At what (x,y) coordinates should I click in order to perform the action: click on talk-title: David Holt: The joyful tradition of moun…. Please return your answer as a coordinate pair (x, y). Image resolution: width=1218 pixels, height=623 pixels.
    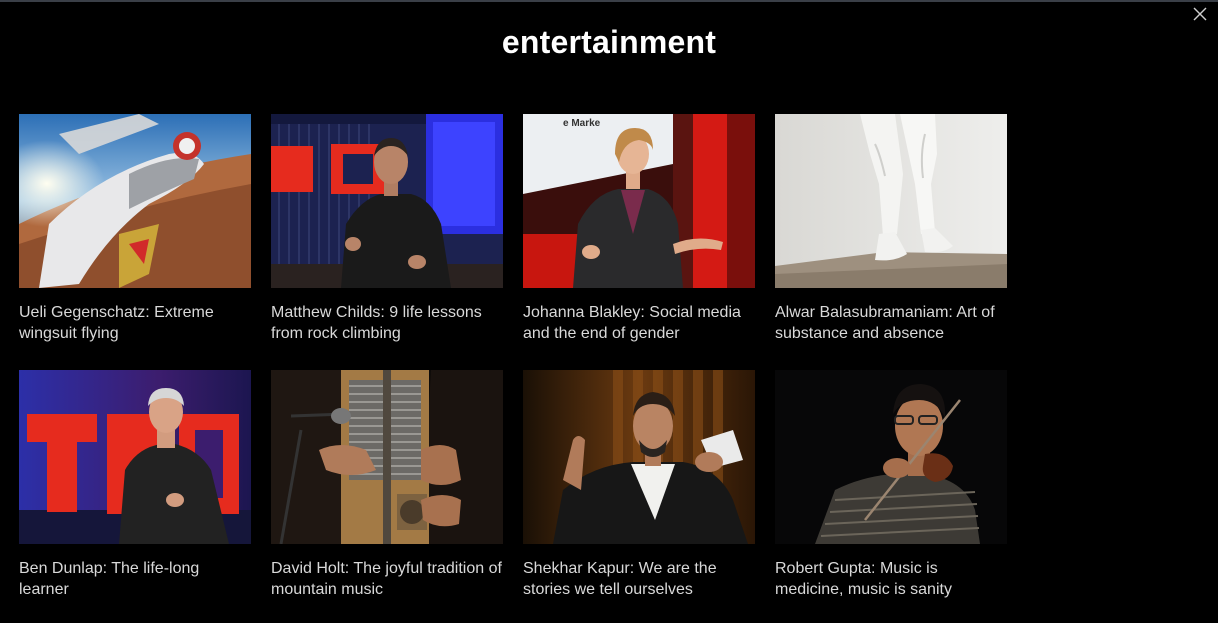
    Looking at the image, I should click on (387, 579).